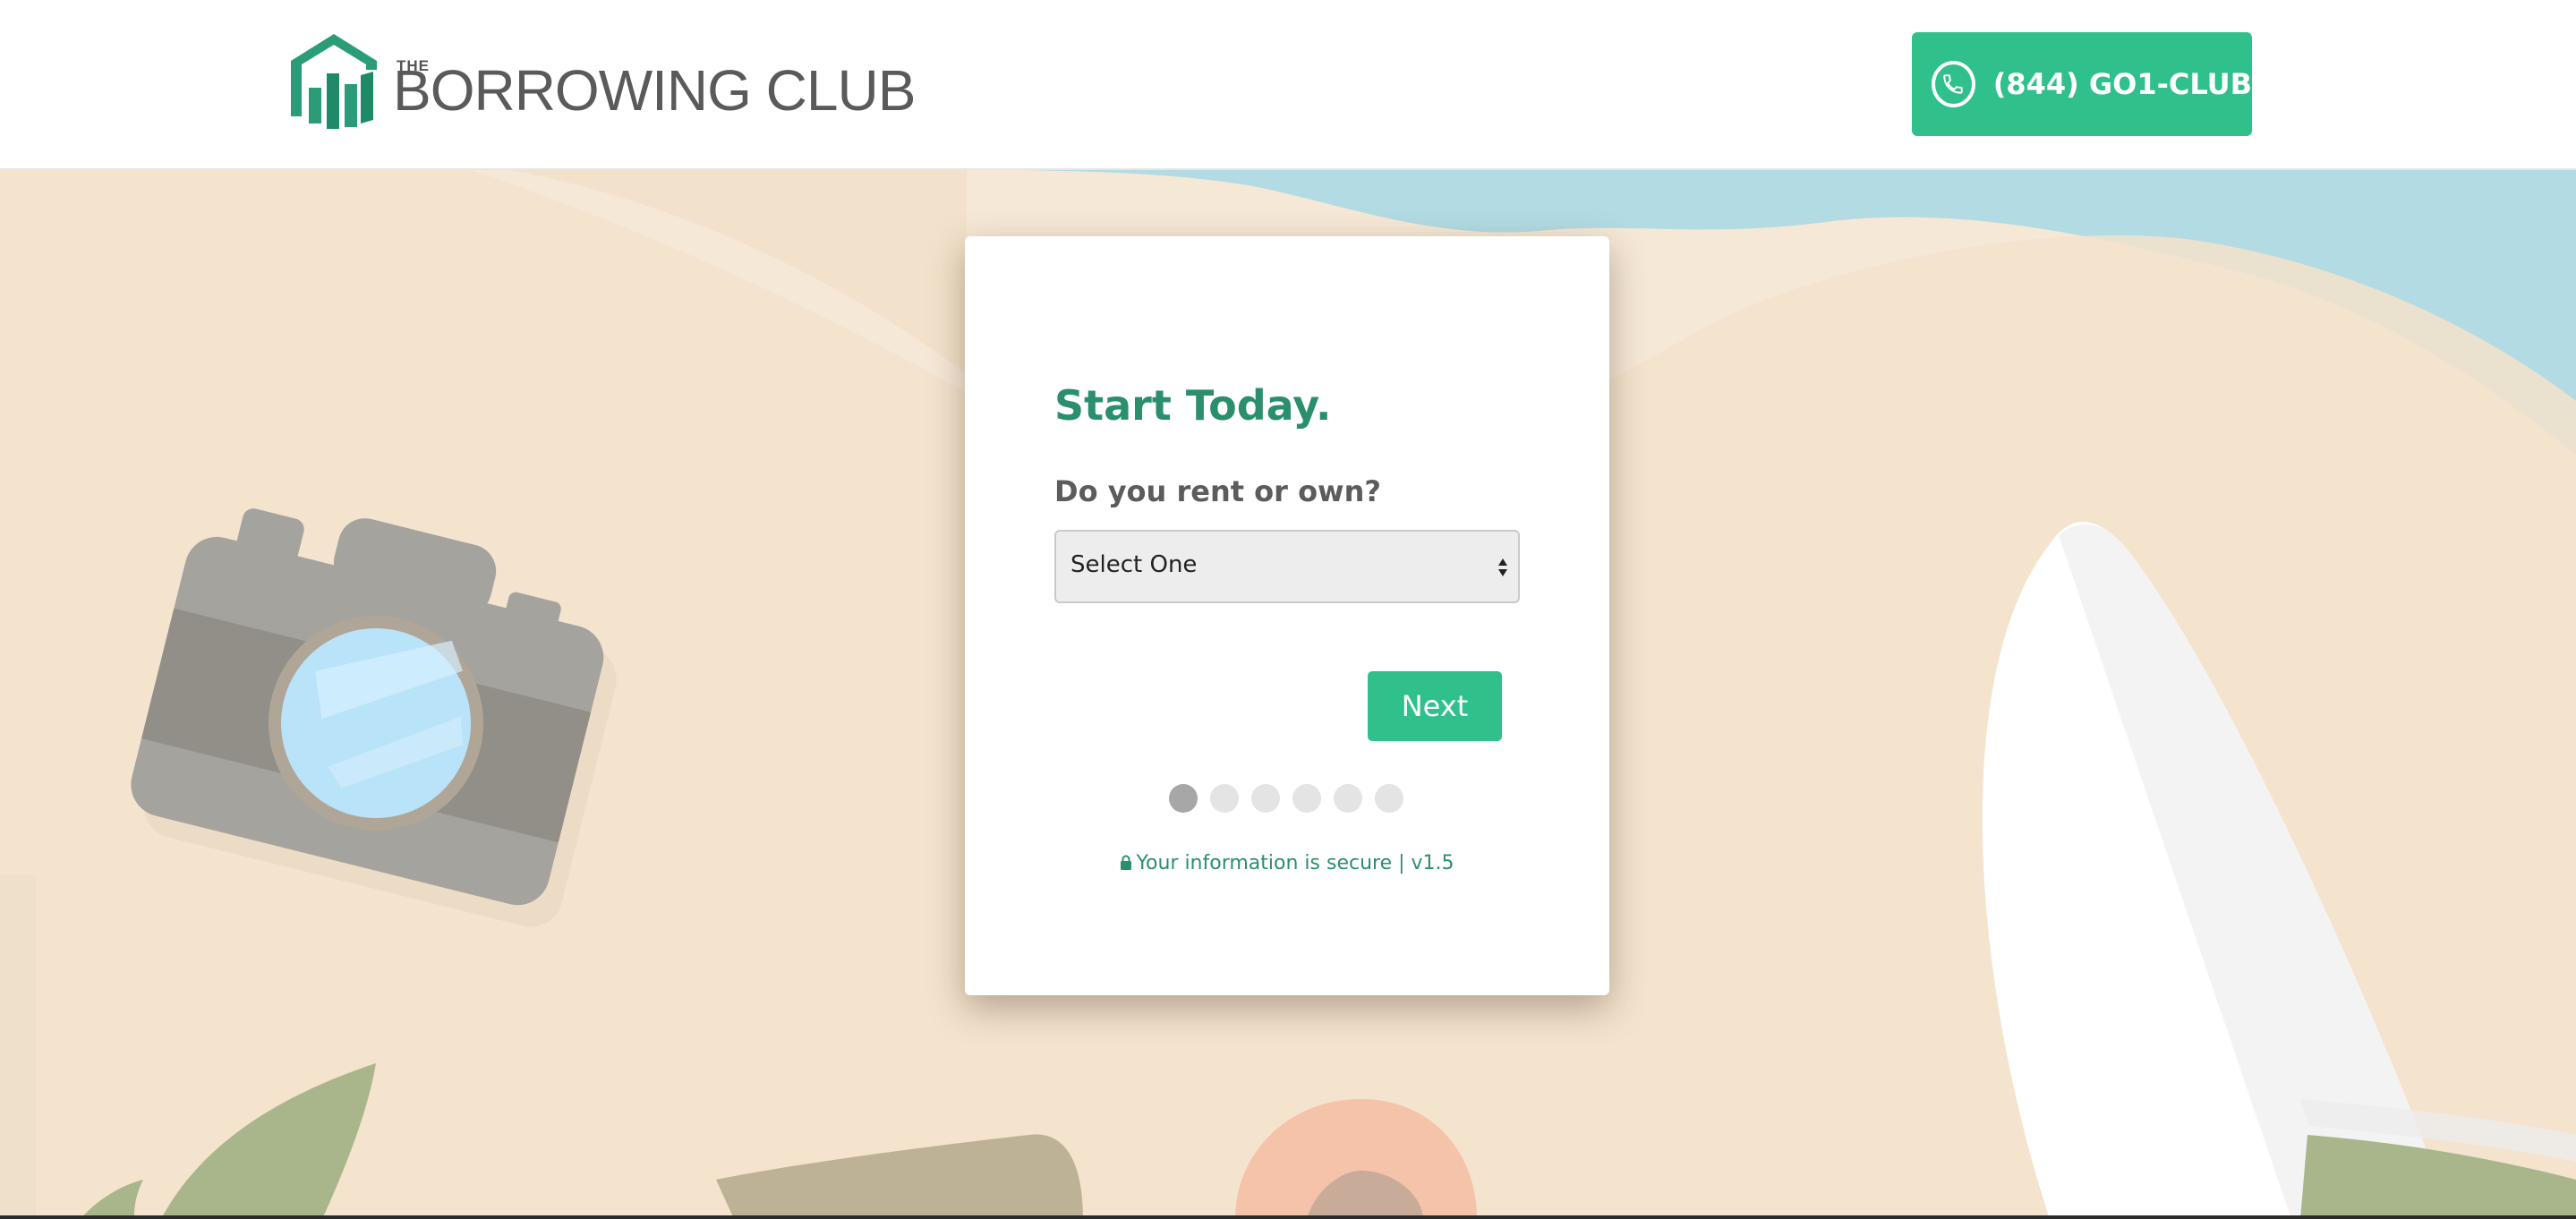  Describe the element at coordinates (1183, 798) in the screenshot. I see `progress-dot-current` at that location.